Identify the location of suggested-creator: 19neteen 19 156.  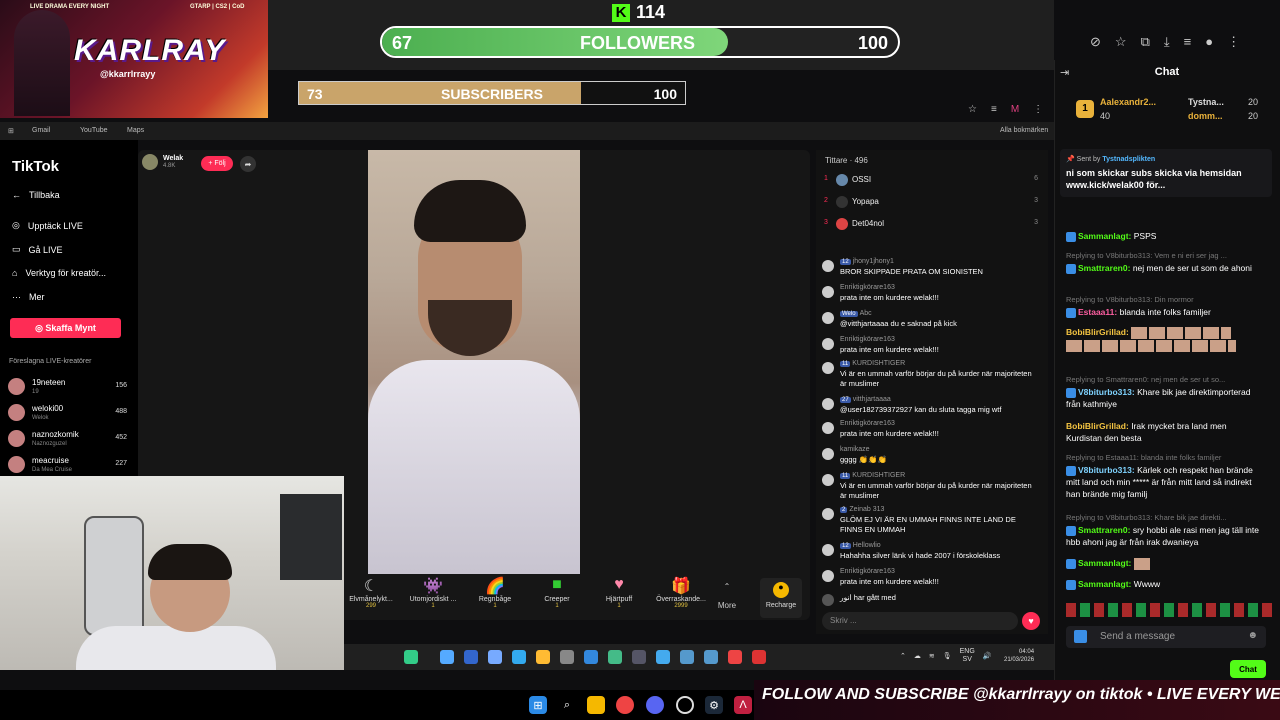
(70, 388).